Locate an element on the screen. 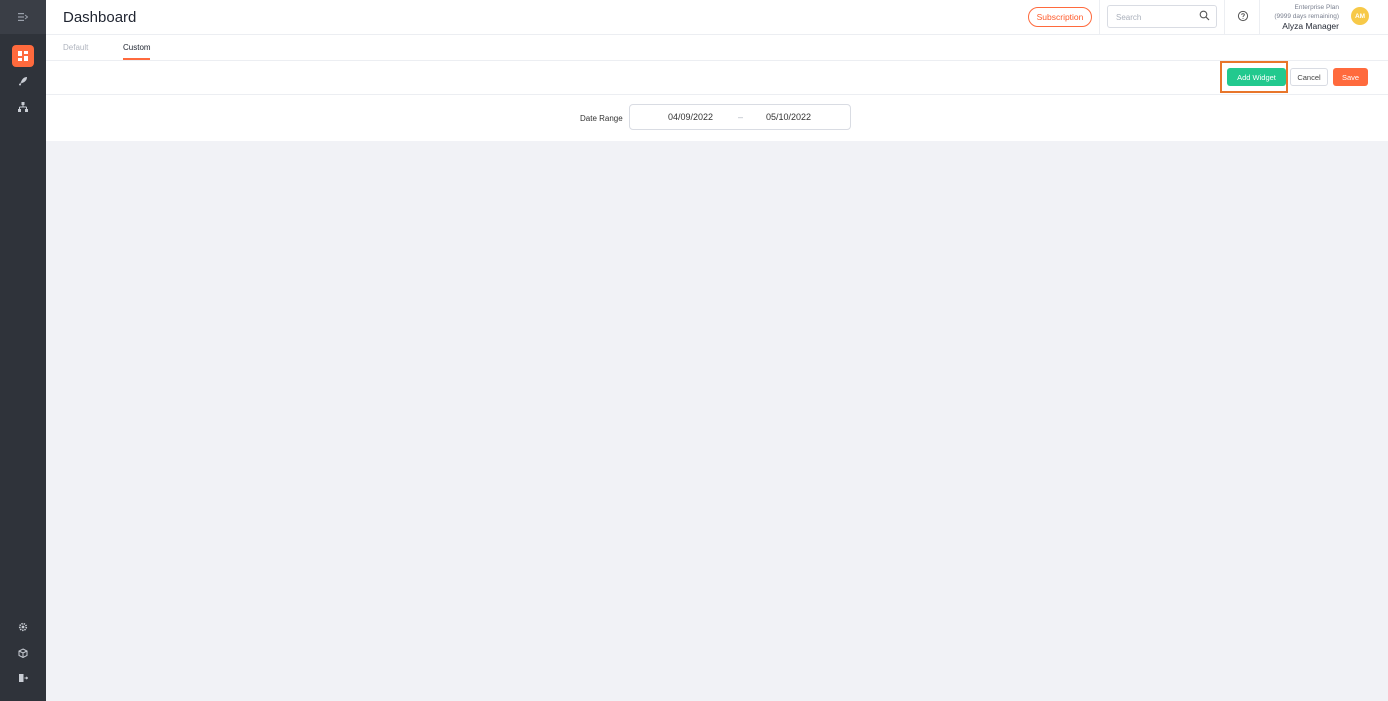 The height and width of the screenshot is (701, 1388). sidebar-toggle is located at coordinates (23, 17).